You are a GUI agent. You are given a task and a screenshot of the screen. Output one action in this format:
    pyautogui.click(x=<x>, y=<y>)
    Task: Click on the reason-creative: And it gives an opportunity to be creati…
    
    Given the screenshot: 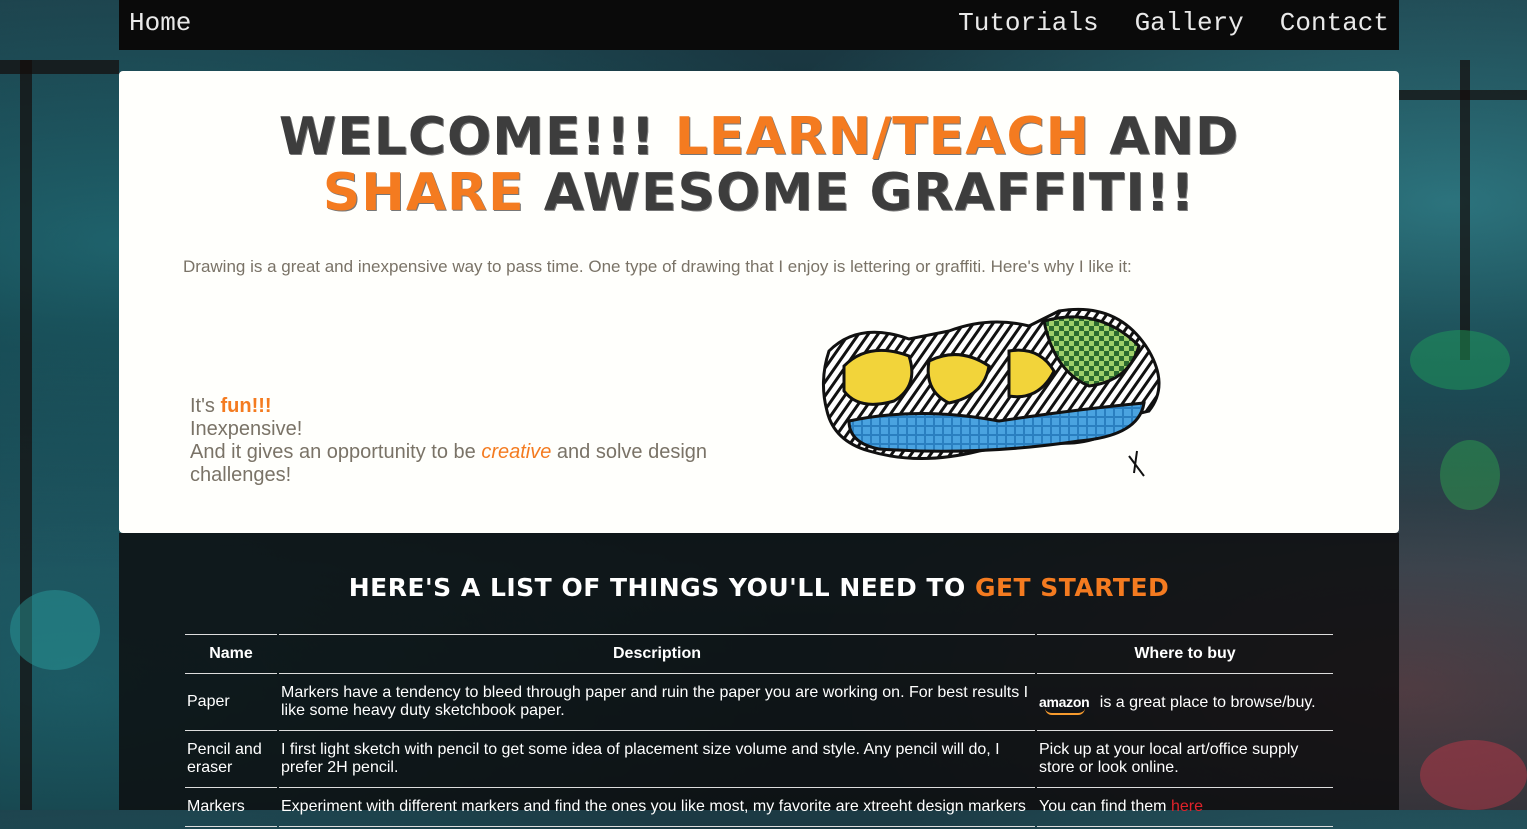 What is the action you would take?
    pyautogui.click(x=470, y=464)
    